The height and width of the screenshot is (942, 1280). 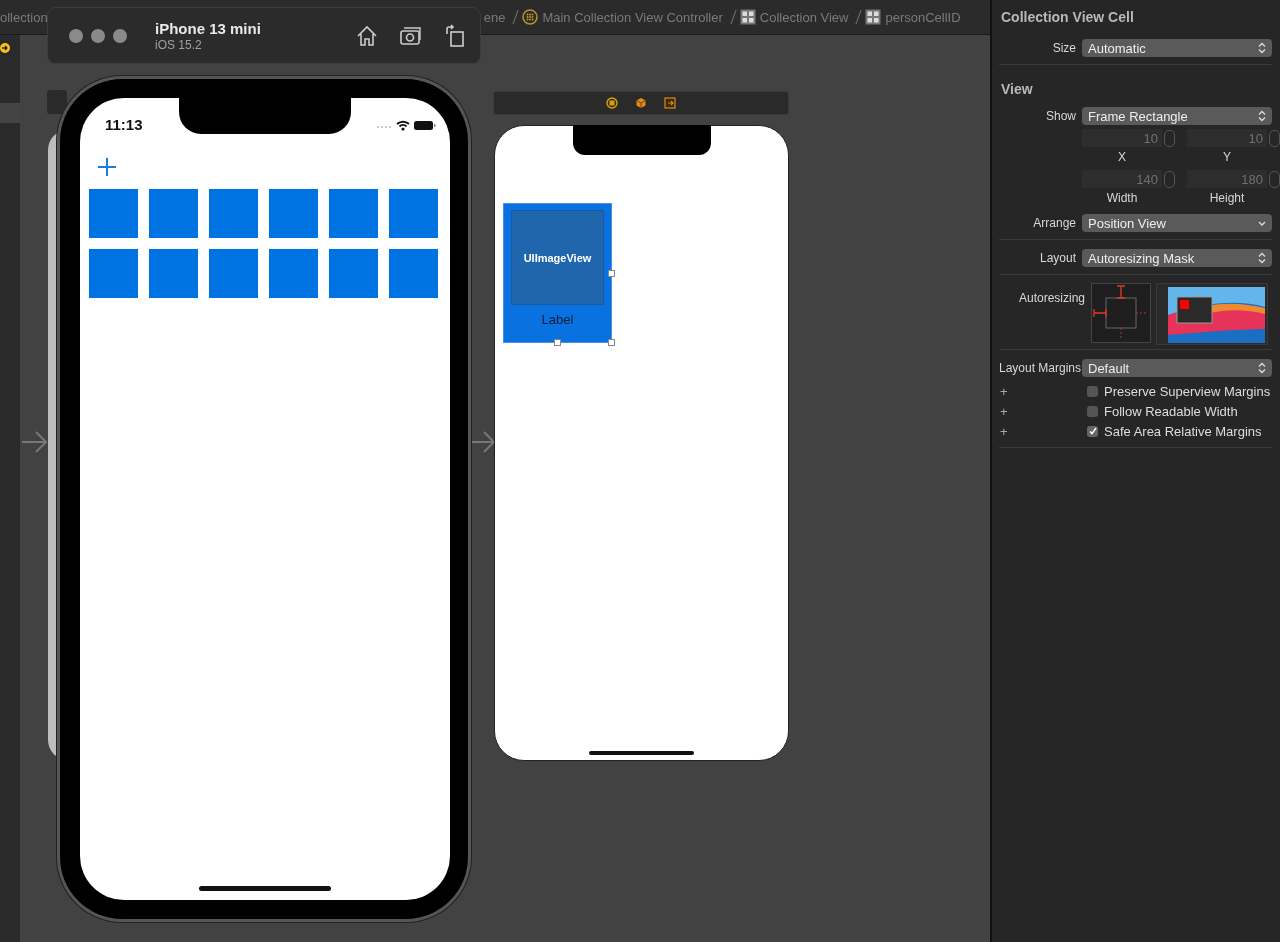 What do you see at coordinates (670, 103) in the screenshot?
I see `exit-icon` at bounding box center [670, 103].